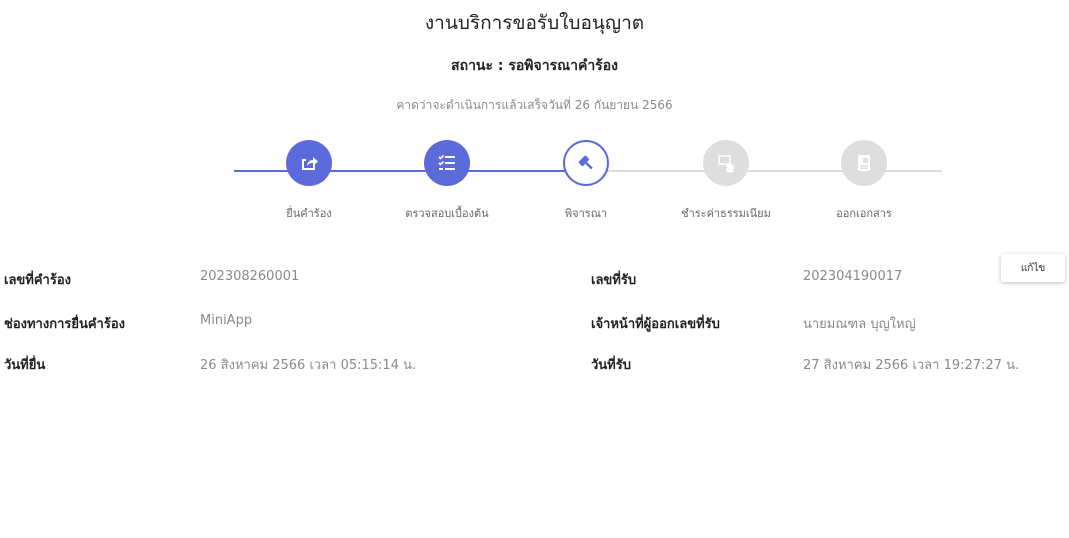  I want to click on step-payment-circle, so click(726, 163).